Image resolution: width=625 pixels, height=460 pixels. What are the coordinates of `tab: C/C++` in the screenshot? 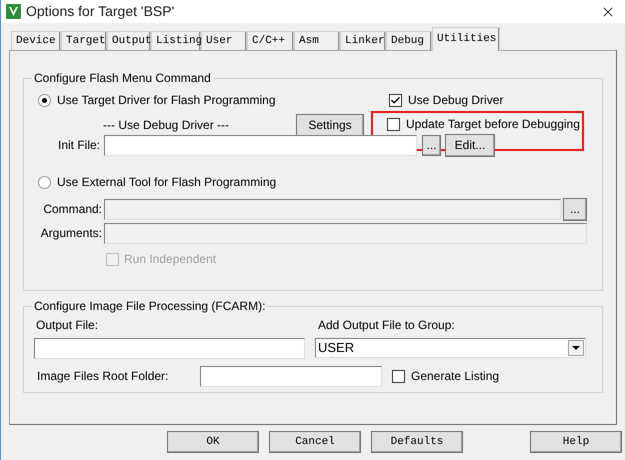 It's located at (270, 40).